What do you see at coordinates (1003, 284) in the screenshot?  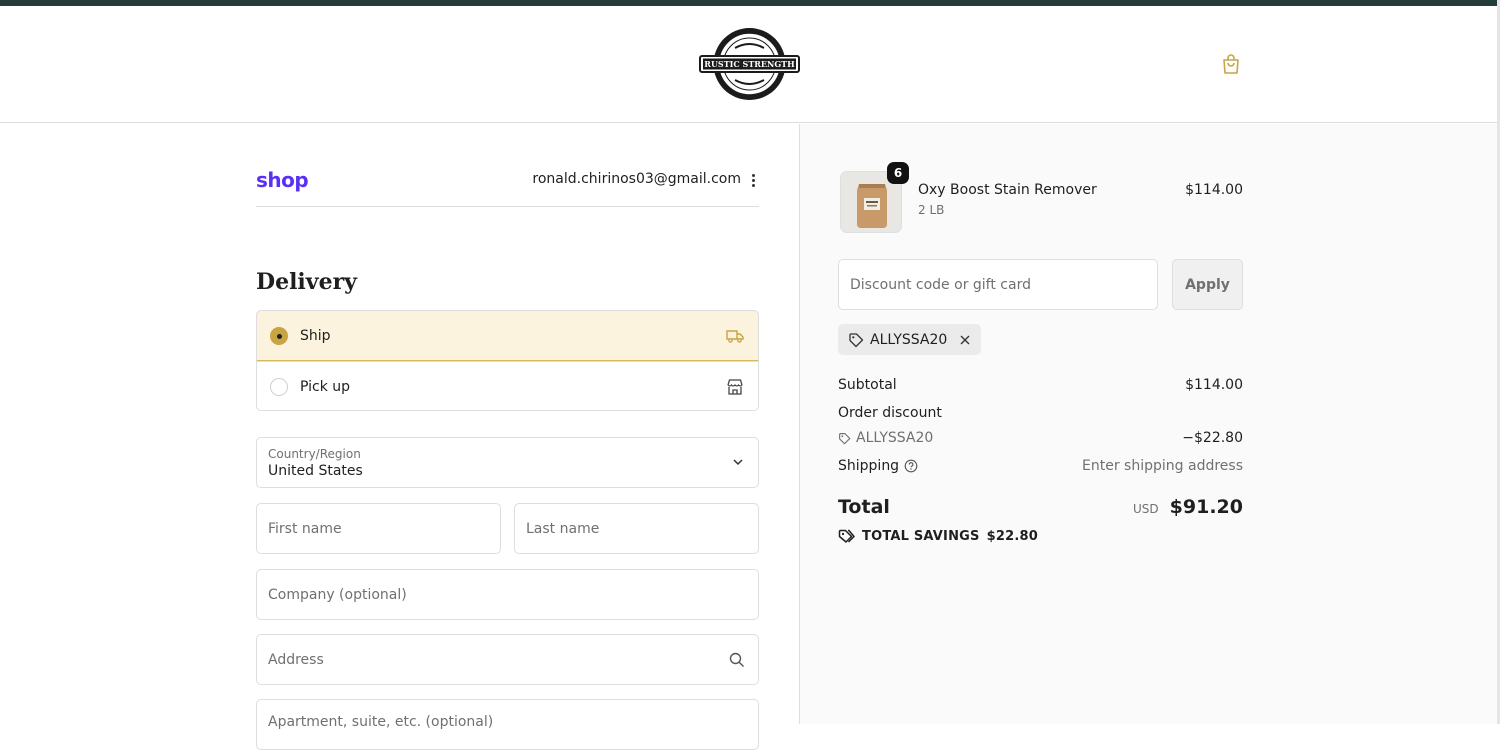 I see `discount-input` at bounding box center [1003, 284].